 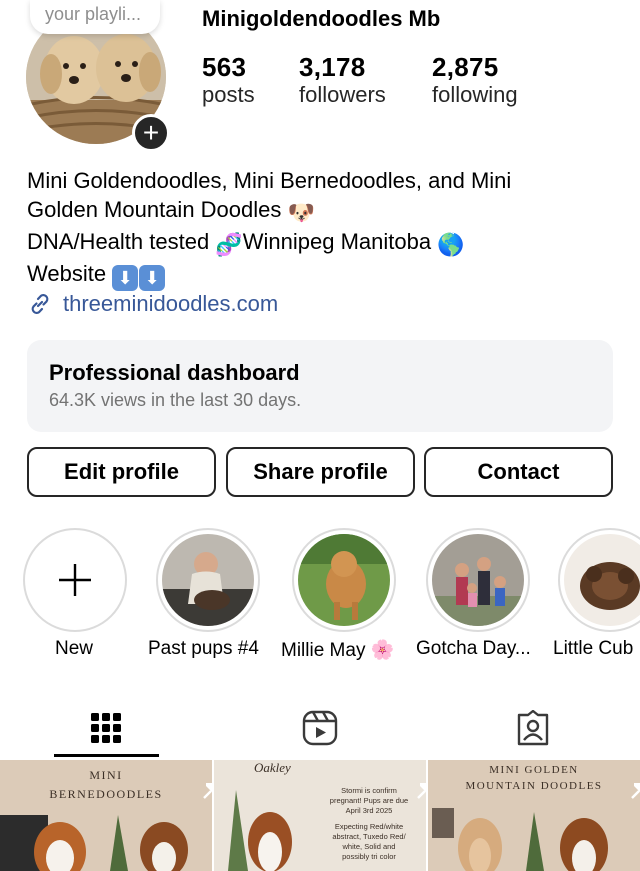 I want to click on dog-face-icon: 🐶, so click(x=301, y=212).